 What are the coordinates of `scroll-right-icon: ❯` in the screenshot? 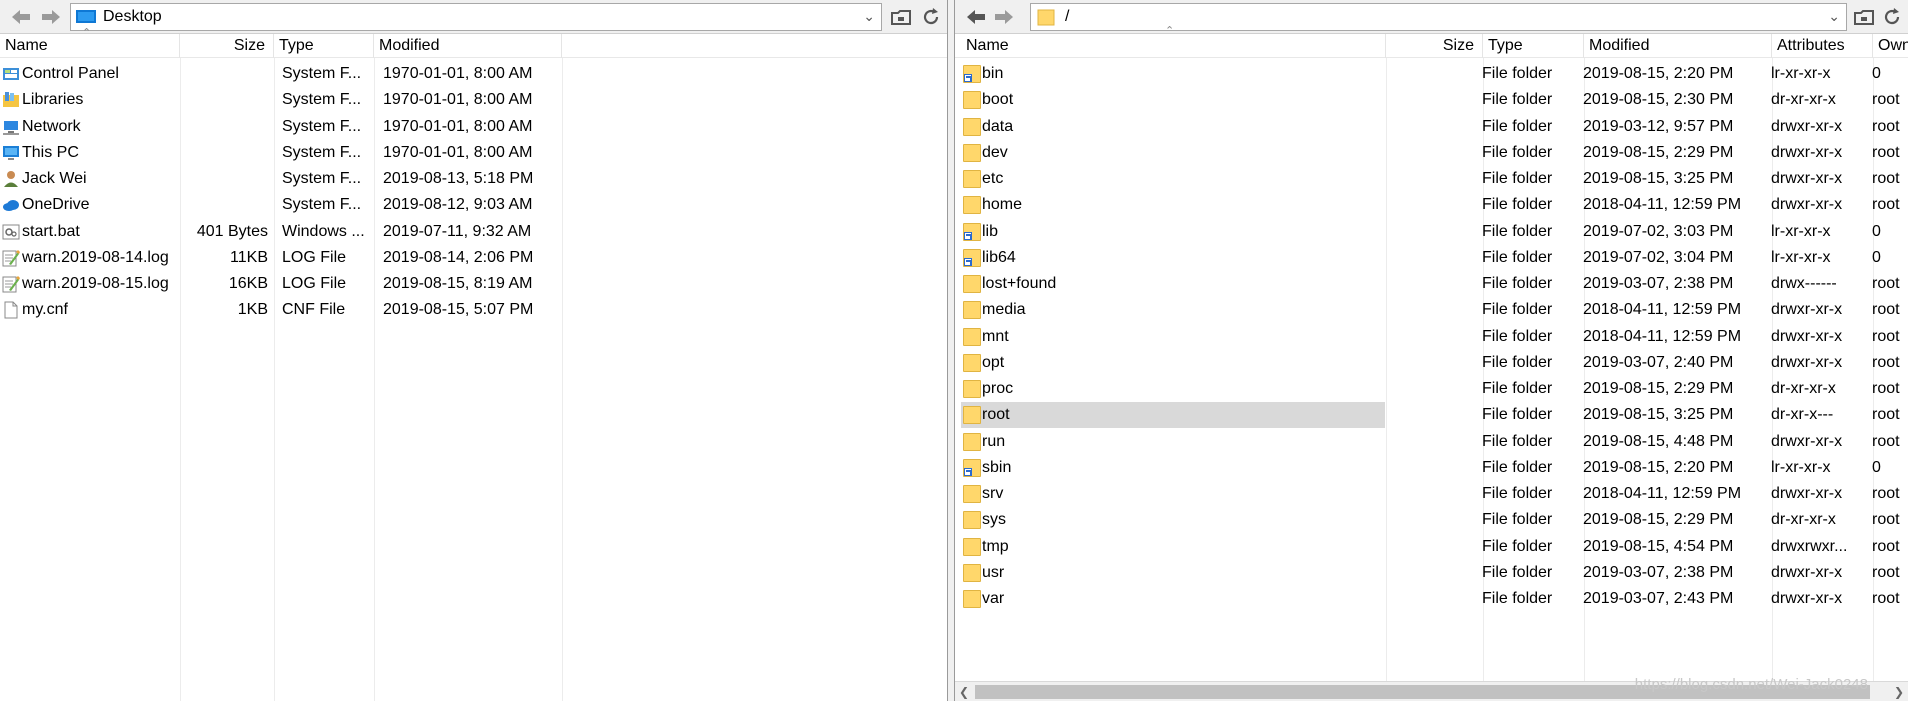 It's located at (1899, 691).